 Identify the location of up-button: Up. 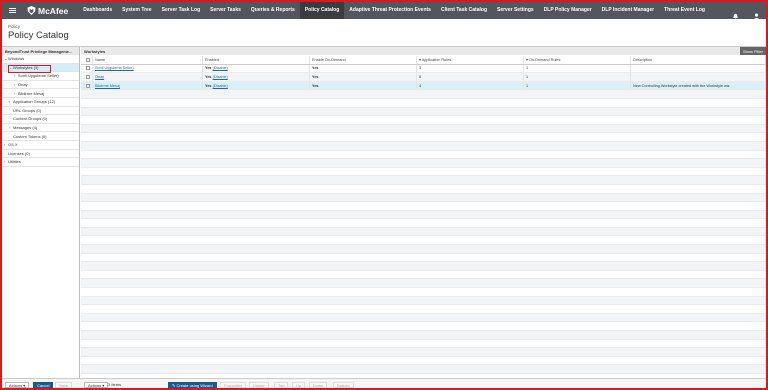
(299, 384).